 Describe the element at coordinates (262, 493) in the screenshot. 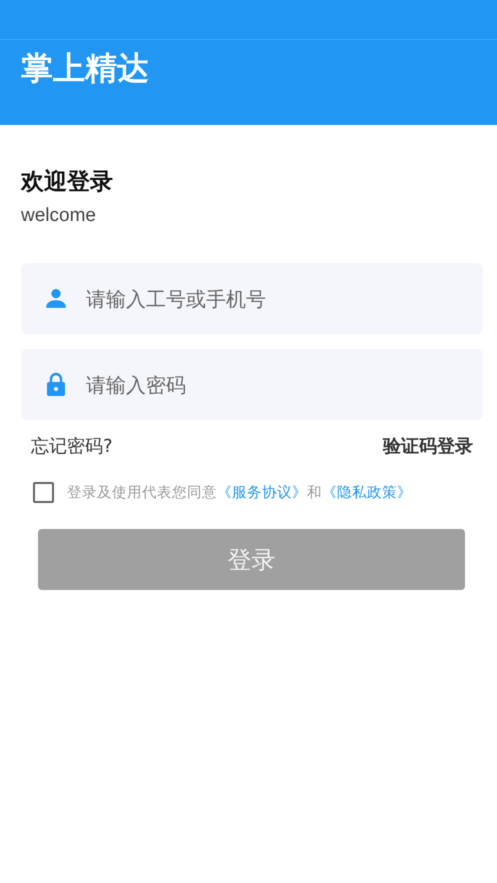

I see `service-agreement-link: 《服务协议》` at that location.